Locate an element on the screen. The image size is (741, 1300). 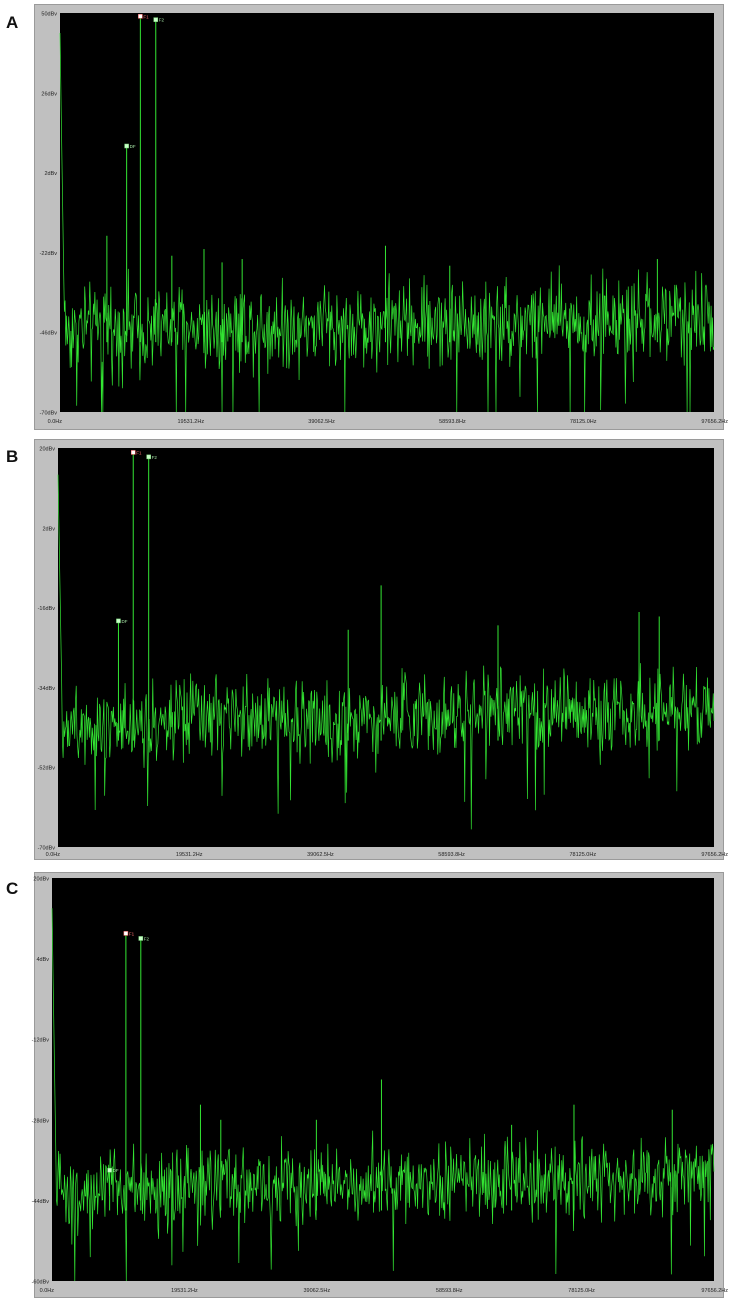
y-tick-label: -52dBv is located at coordinates (47, 769).